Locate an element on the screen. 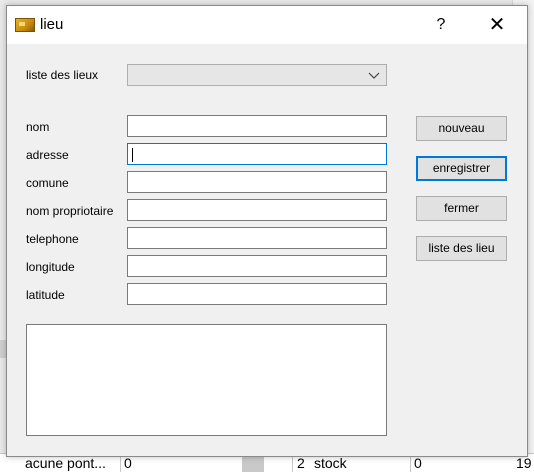 This screenshot has height=473, width=534. owner-name-field is located at coordinates (257, 210).